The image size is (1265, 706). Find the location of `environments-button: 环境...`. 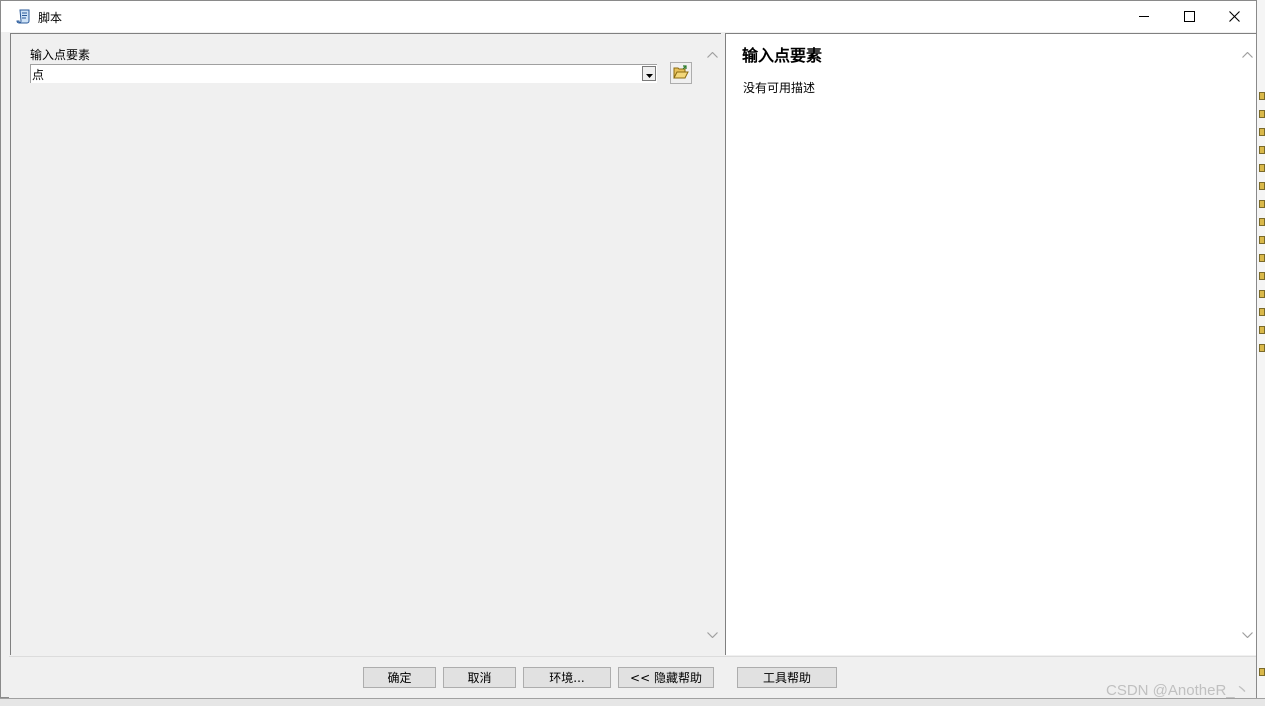

environments-button: 环境... is located at coordinates (567, 677).